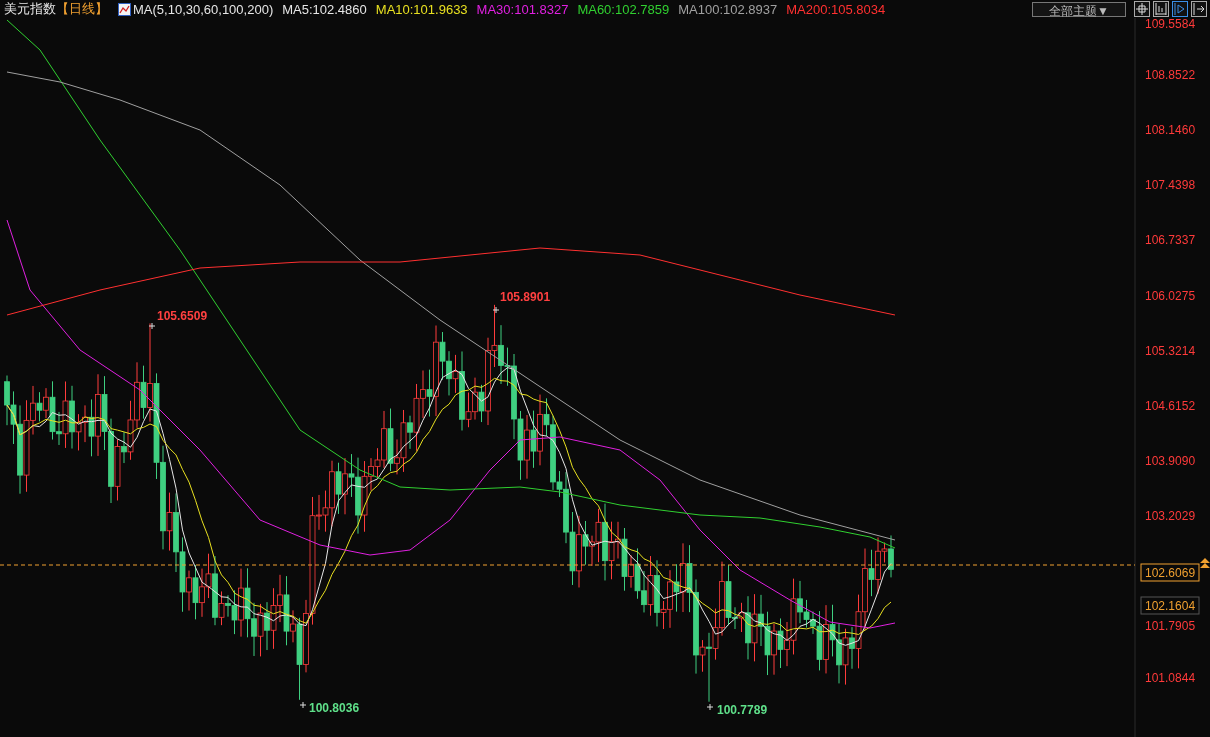 The width and height of the screenshot is (1210, 737). What do you see at coordinates (1079, 9) in the screenshot?
I see `theme-dropdown: 全部主题▼` at bounding box center [1079, 9].